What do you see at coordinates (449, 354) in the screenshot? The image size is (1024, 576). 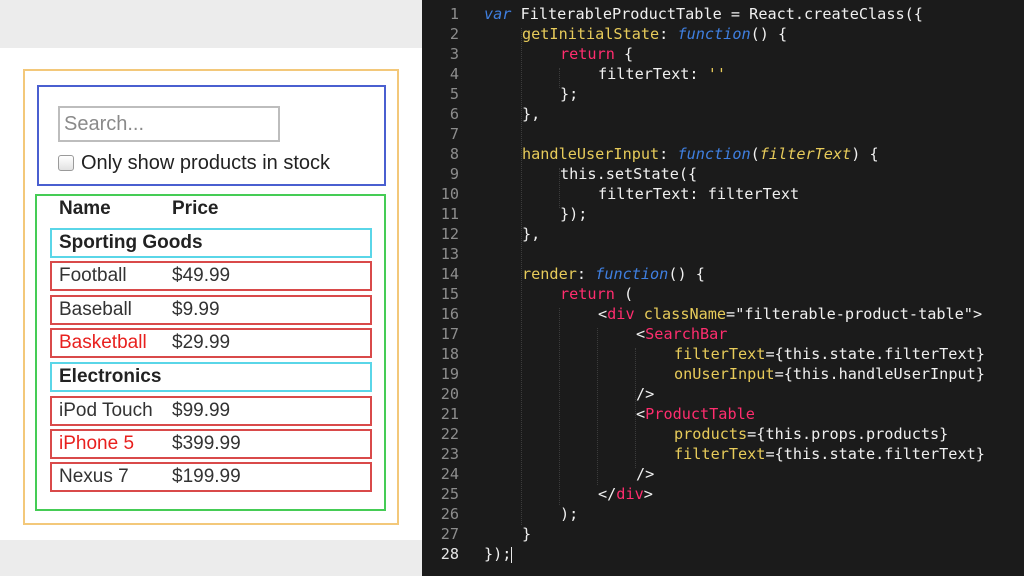 I see `line-number: 18` at bounding box center [449, 354].